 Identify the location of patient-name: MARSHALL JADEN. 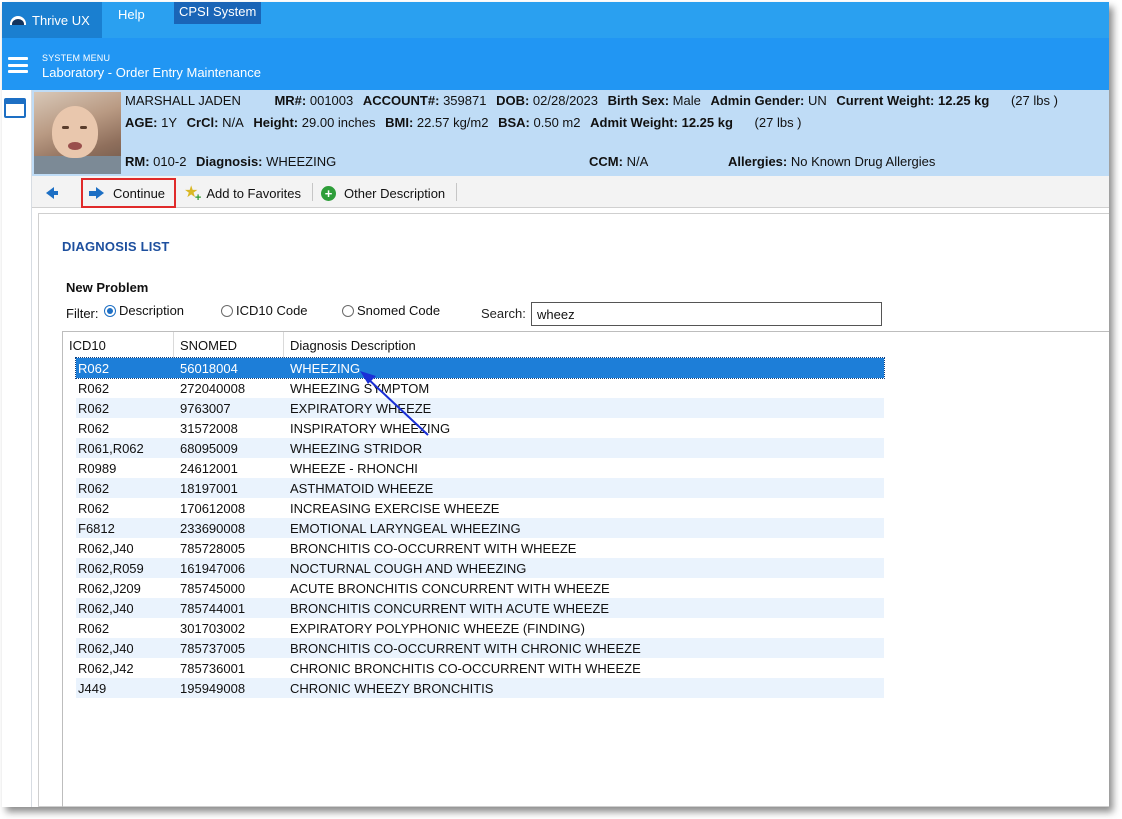
(183, 100).